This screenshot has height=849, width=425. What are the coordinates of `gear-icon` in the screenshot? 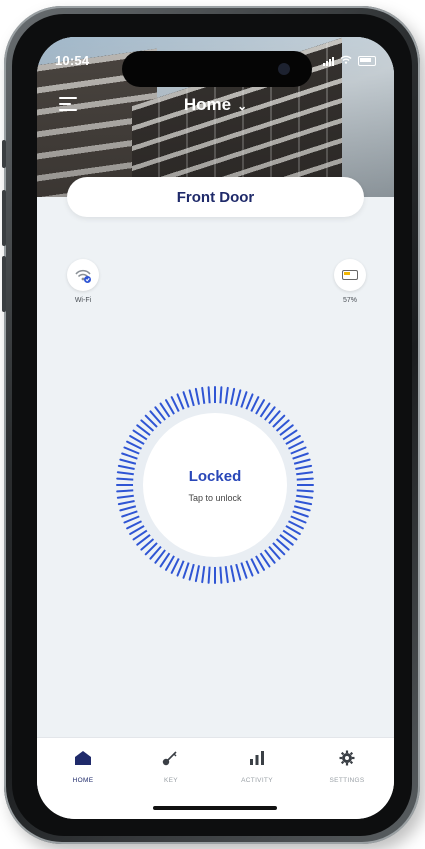 It's located at (347, 758).